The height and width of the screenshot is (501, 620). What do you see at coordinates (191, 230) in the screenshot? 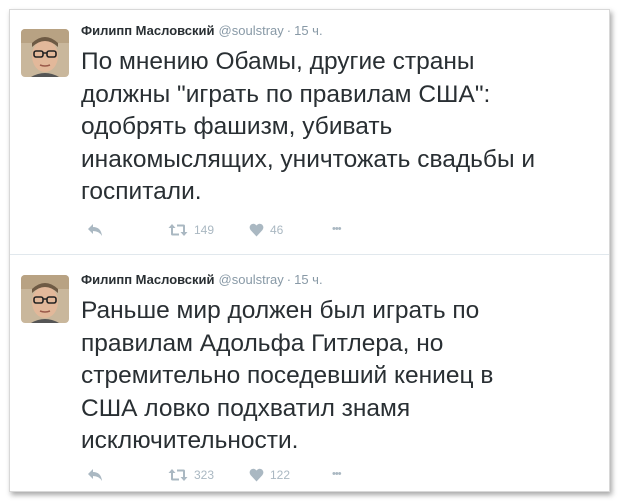
I see `retweet-button: 149` at bounding box center [191, 230].